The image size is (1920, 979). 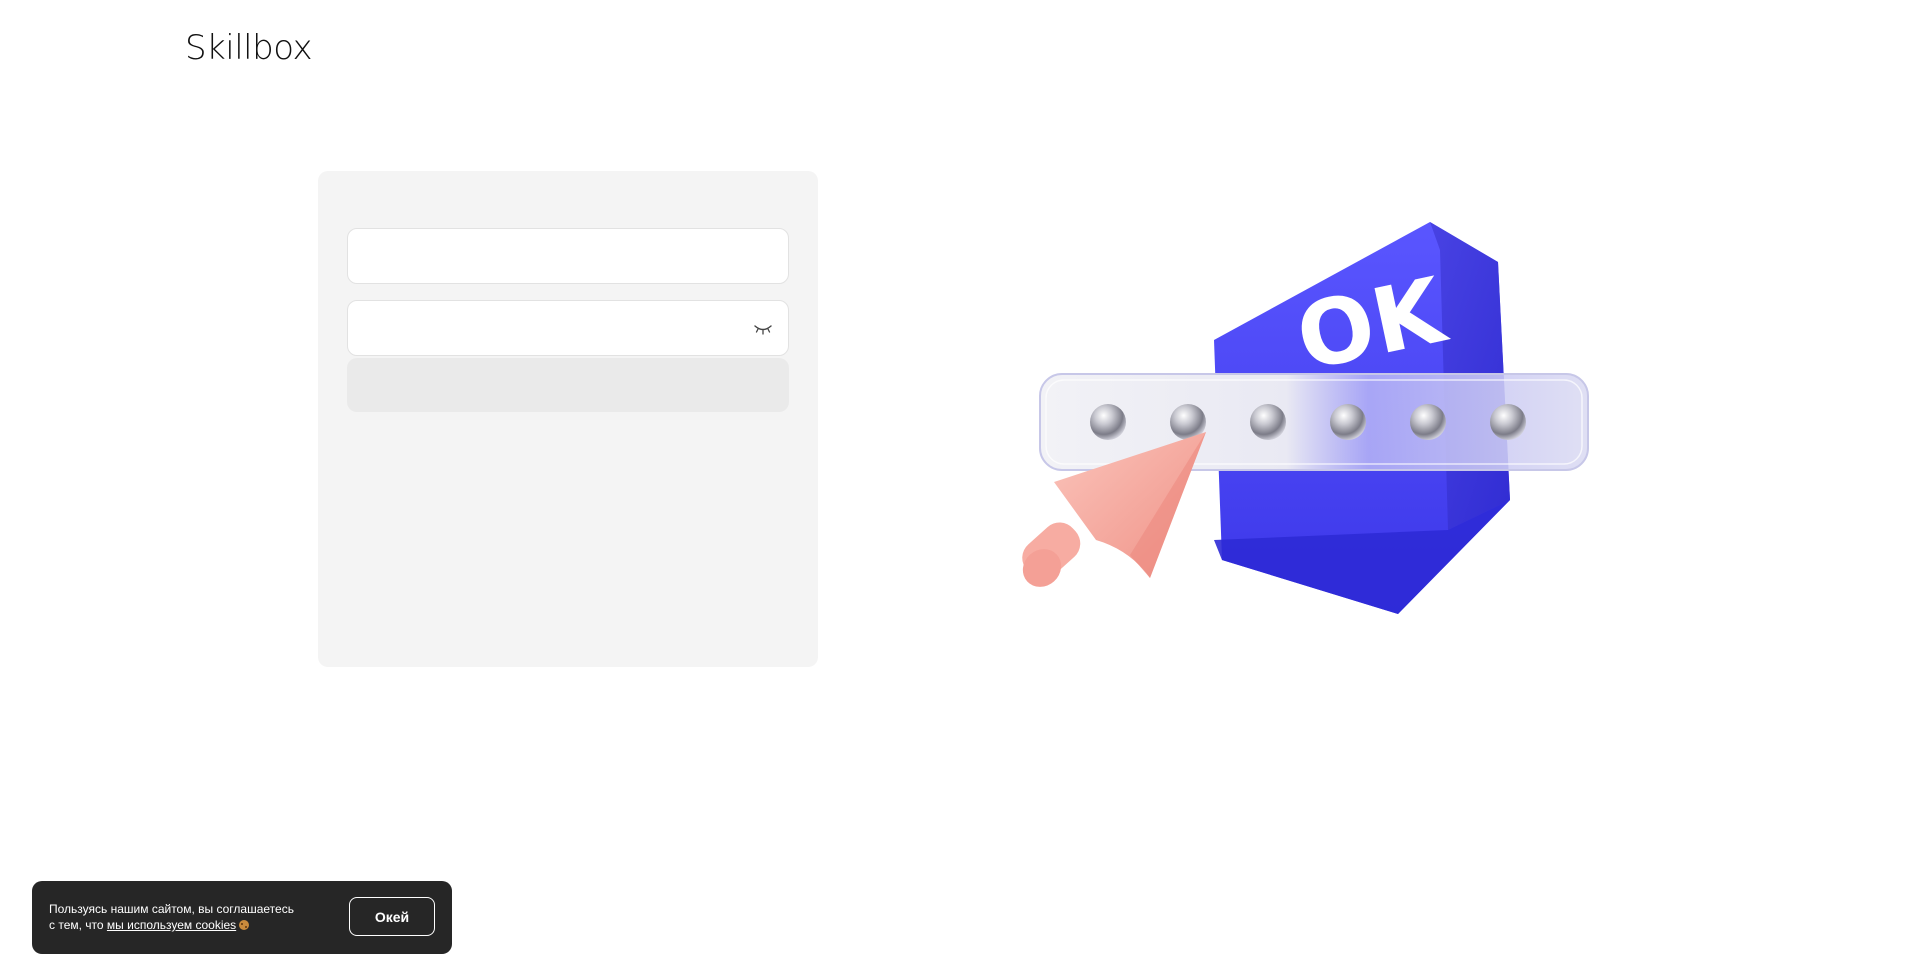 What do you see at coordinates (244, 925) in the screenshot?
I see `cookie-icon` at bounding box center [244, 925].